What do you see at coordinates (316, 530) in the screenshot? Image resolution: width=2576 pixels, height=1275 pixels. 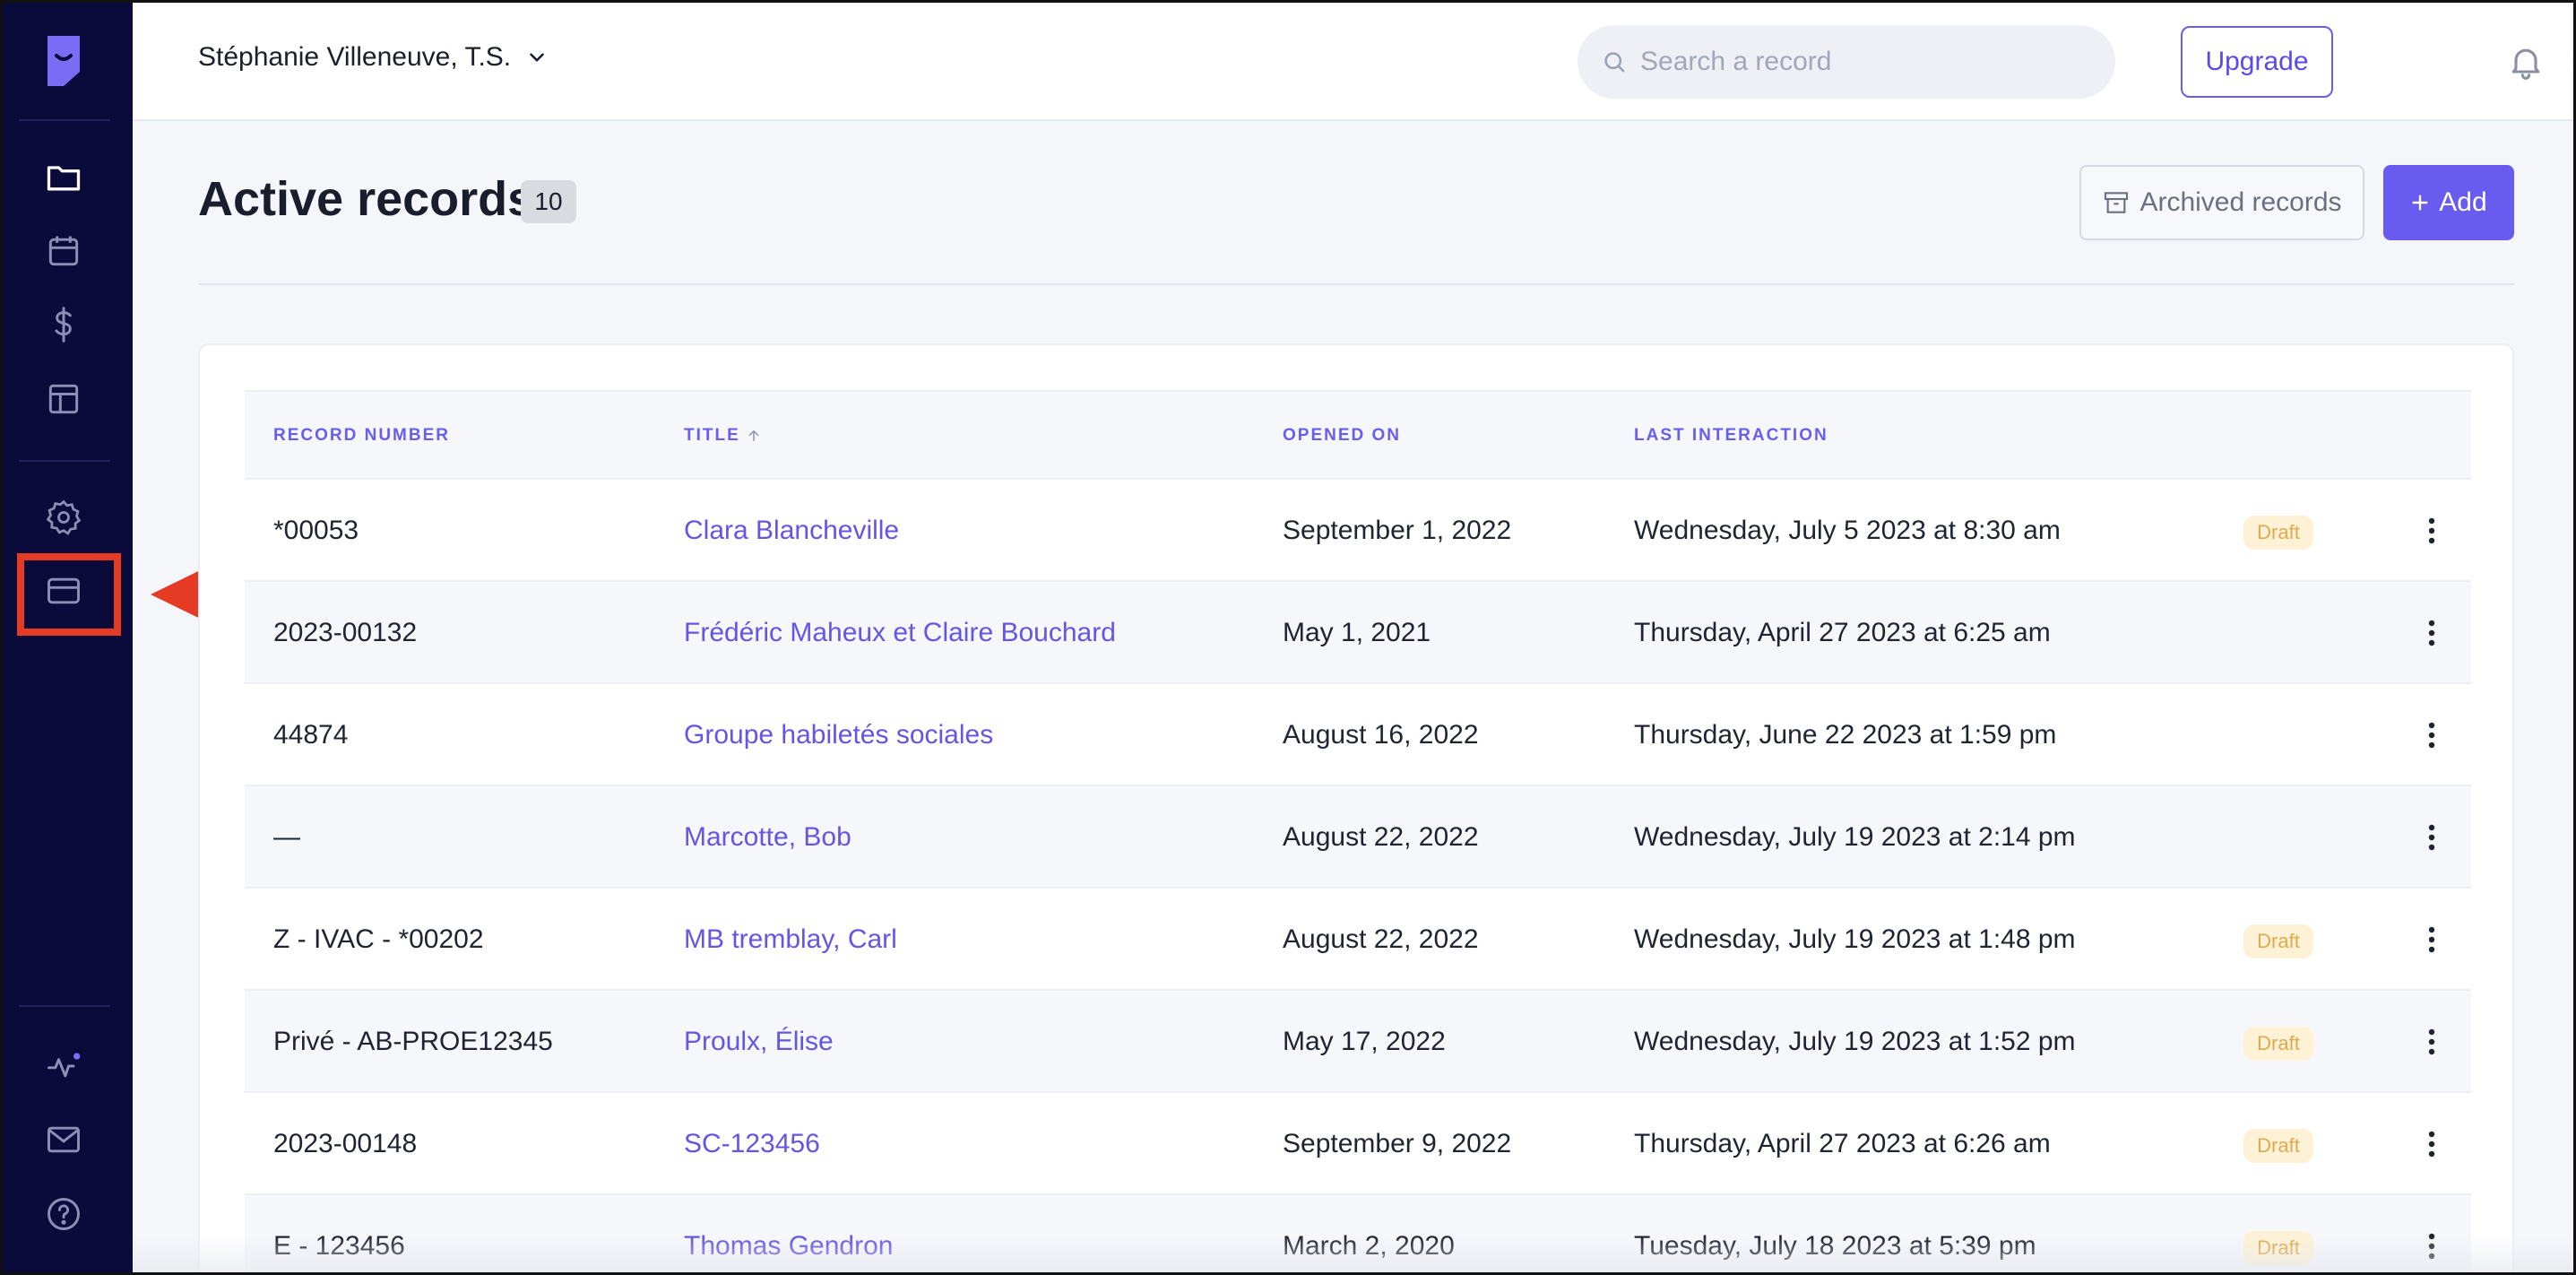 I see `record-number-cell: *00053` at bounding box center [316, 530].